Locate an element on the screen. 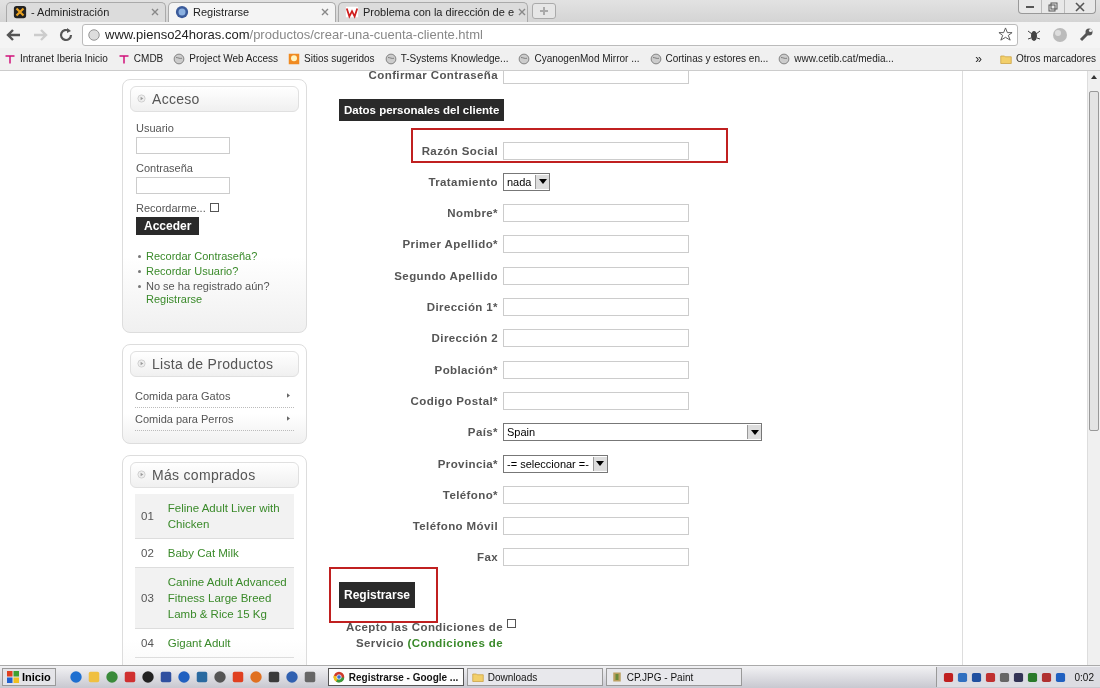 The width and height of the screenshot is (1100, 688). link: Recordar Contraseña? is located at coordinates (202, 255).